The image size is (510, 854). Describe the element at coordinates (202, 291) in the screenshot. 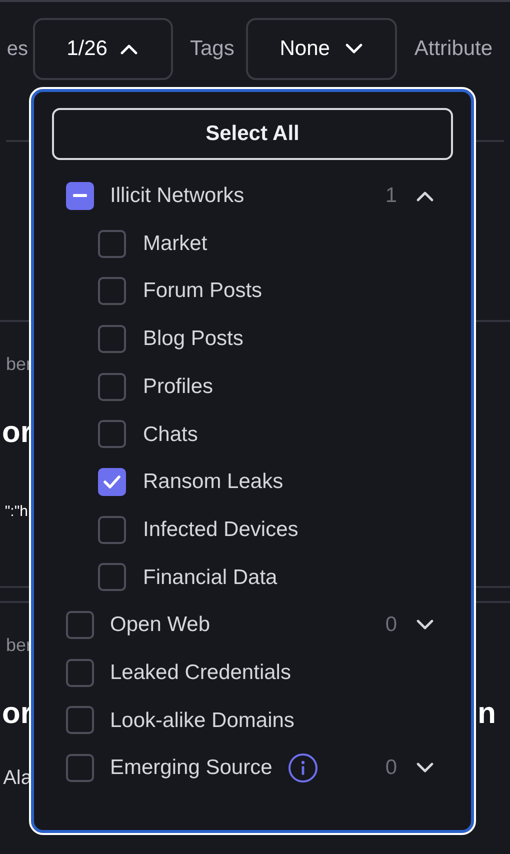

I see `source-label: Forum Posts` at that location.